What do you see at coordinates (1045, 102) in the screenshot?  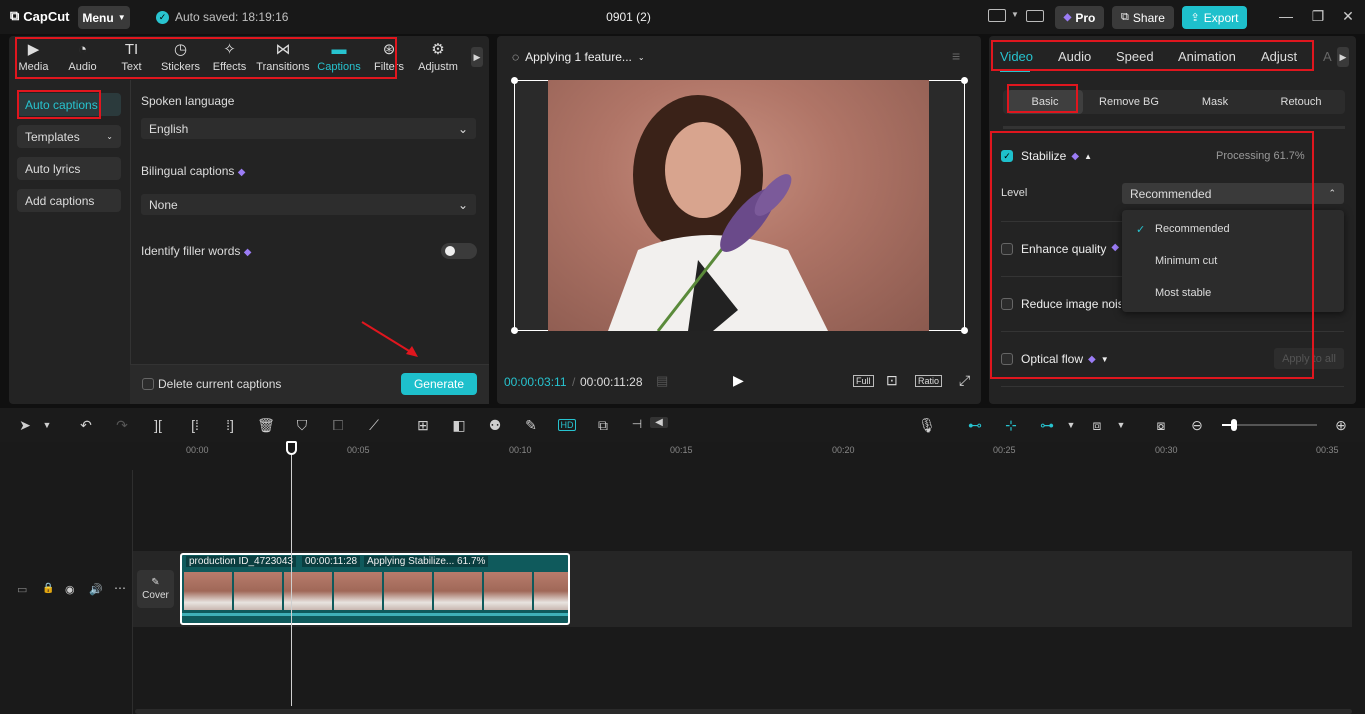 I see `subtab-basic: Basic` at bounding box center [1045, 102].